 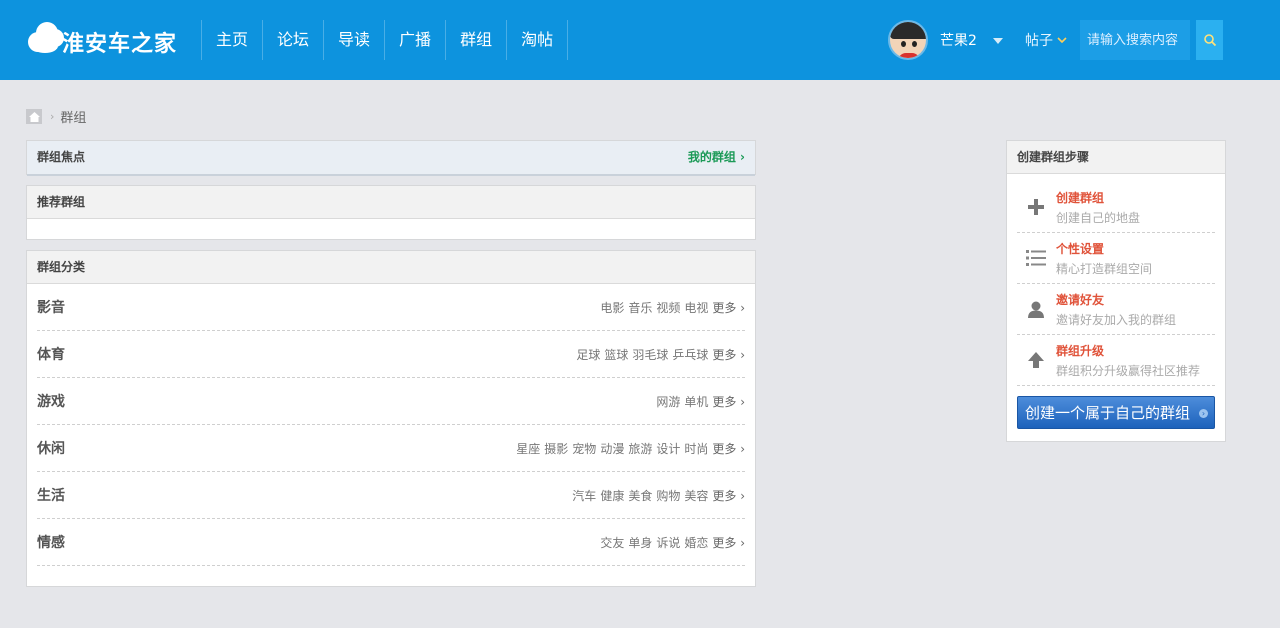 What do you see at coordinates (612, 542) in the screenshot?
I see `category-link: 交友` at bounding box center [612, 542].